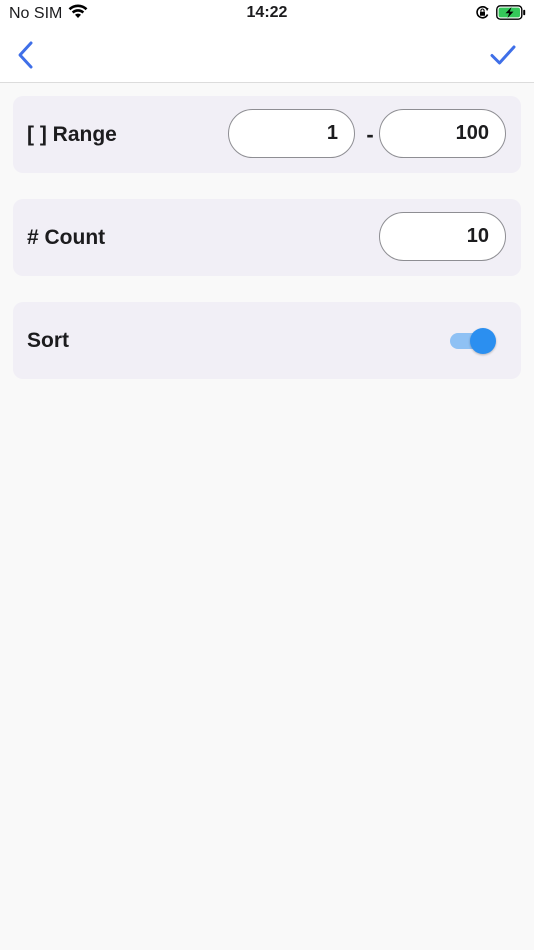 The height and width of the screenshot is (950, 534). Describe the element at coordinates (72, 134) in the screenshot. I see `range-label: [ ] Range` at that location.